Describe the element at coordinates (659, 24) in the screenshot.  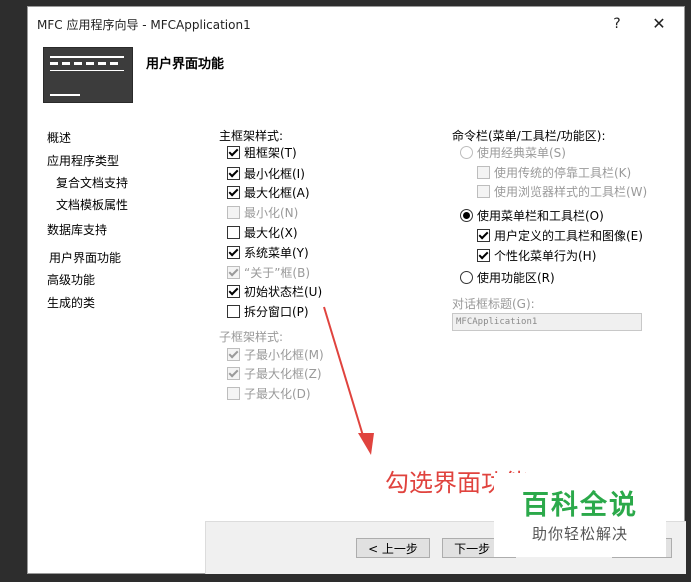
I see `close-button: ✕` at that location.